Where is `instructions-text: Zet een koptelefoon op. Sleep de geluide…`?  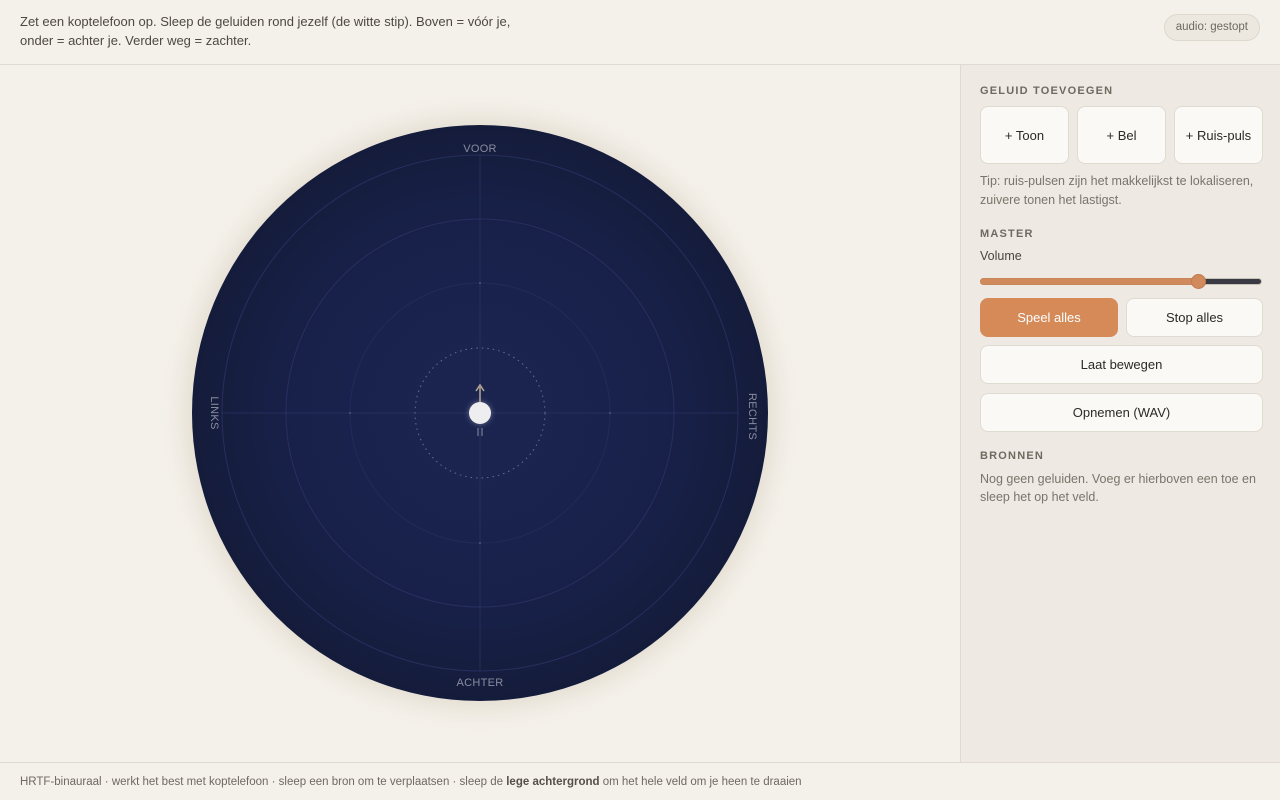
instructions-text: Zet een koptelefoon op. Sleep de geluide… is located at coordinates (265, 31).